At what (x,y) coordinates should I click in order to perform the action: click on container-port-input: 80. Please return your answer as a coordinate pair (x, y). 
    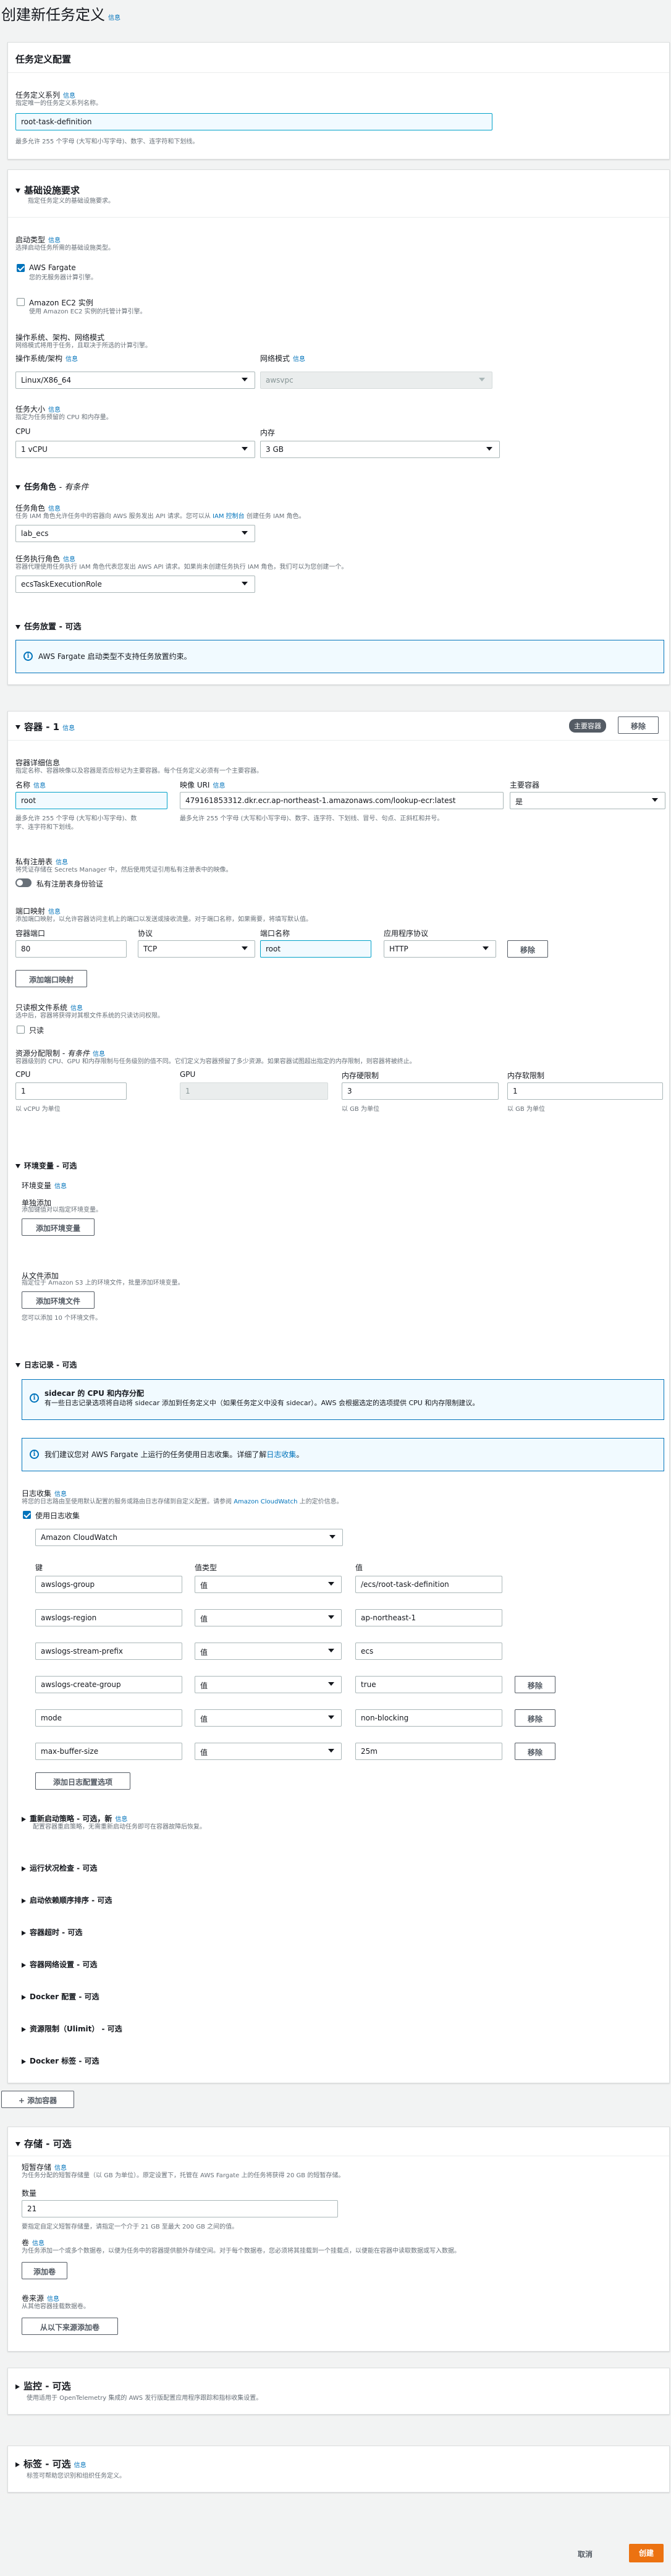
    Looking at the image, I should click on (71, 949).